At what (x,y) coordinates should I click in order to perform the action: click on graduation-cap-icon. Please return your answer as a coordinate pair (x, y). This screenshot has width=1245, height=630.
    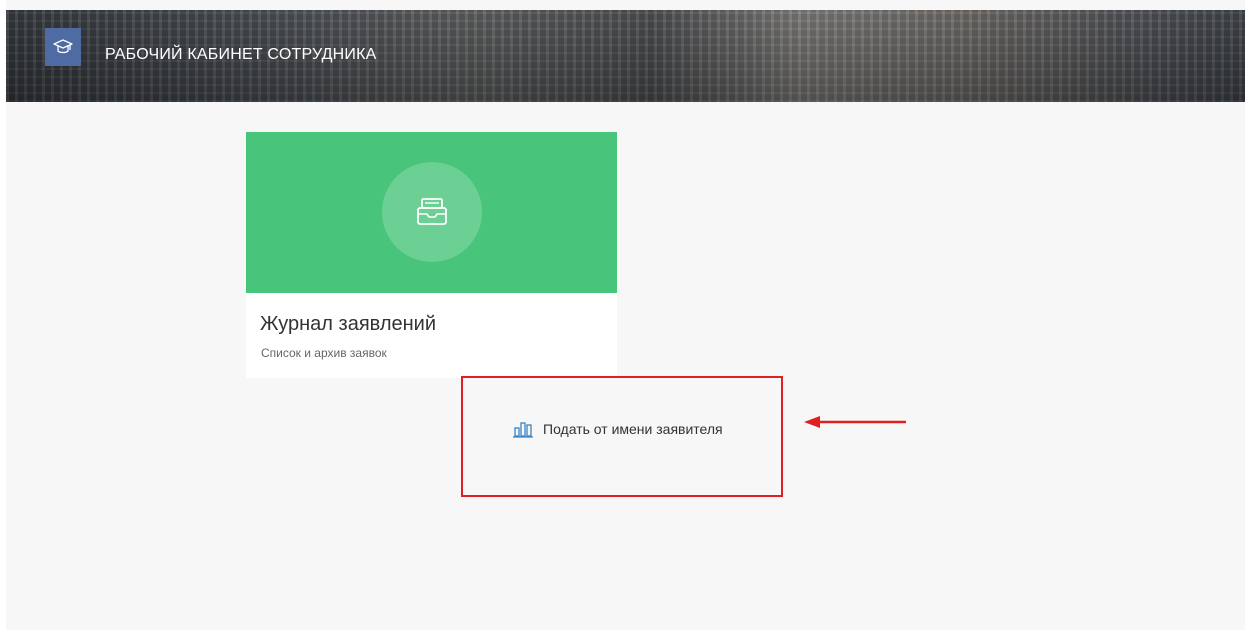
    Looking at the image, I should click on (63, 46).